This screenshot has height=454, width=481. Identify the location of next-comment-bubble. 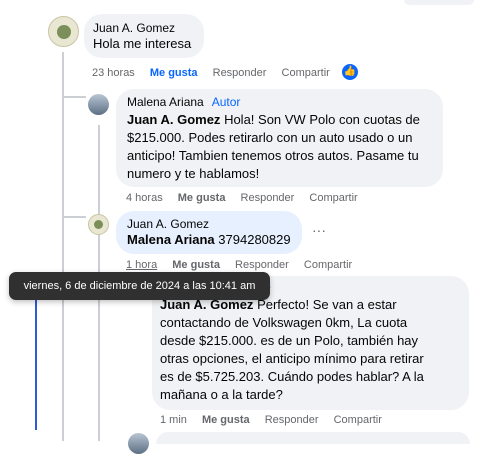
(313, 438).